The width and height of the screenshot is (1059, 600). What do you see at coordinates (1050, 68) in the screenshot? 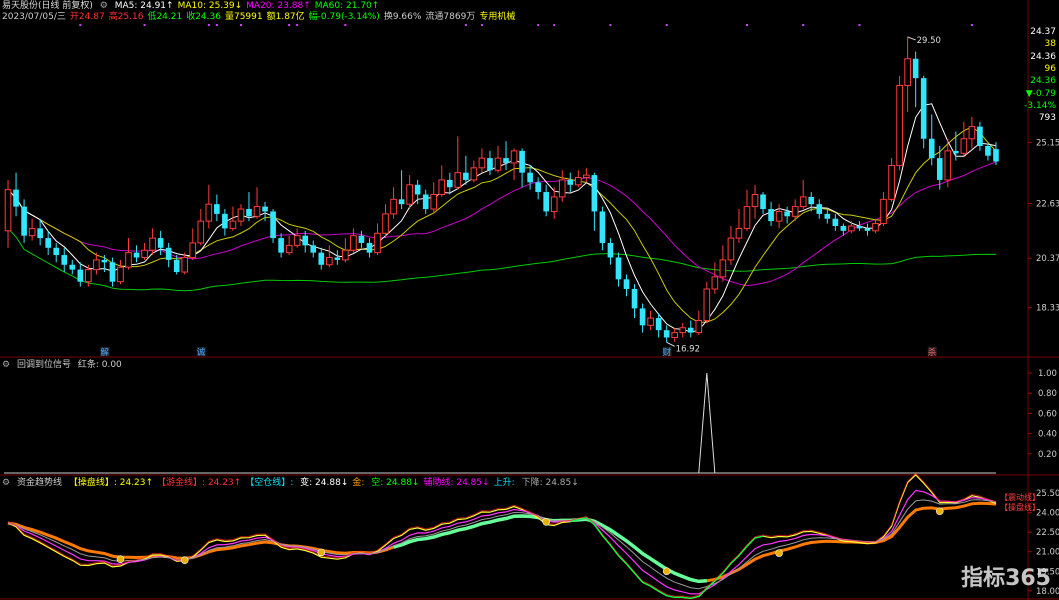
I see `right-panel-value-3: 96` at bounding box center [1050, 68].